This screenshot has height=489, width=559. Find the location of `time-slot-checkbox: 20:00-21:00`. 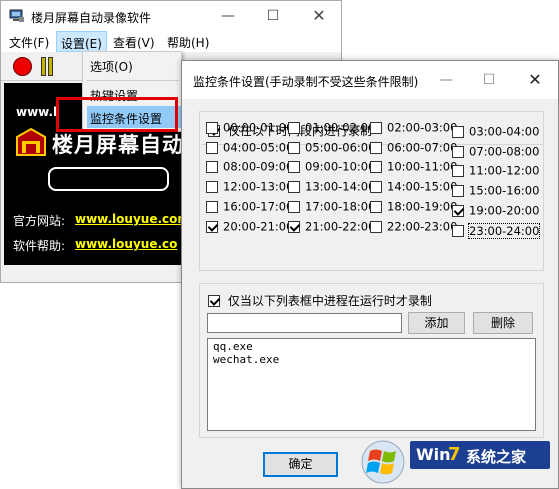

time-slot-checkbox: 20:00-21:00 is located at coordinates (249, 228).